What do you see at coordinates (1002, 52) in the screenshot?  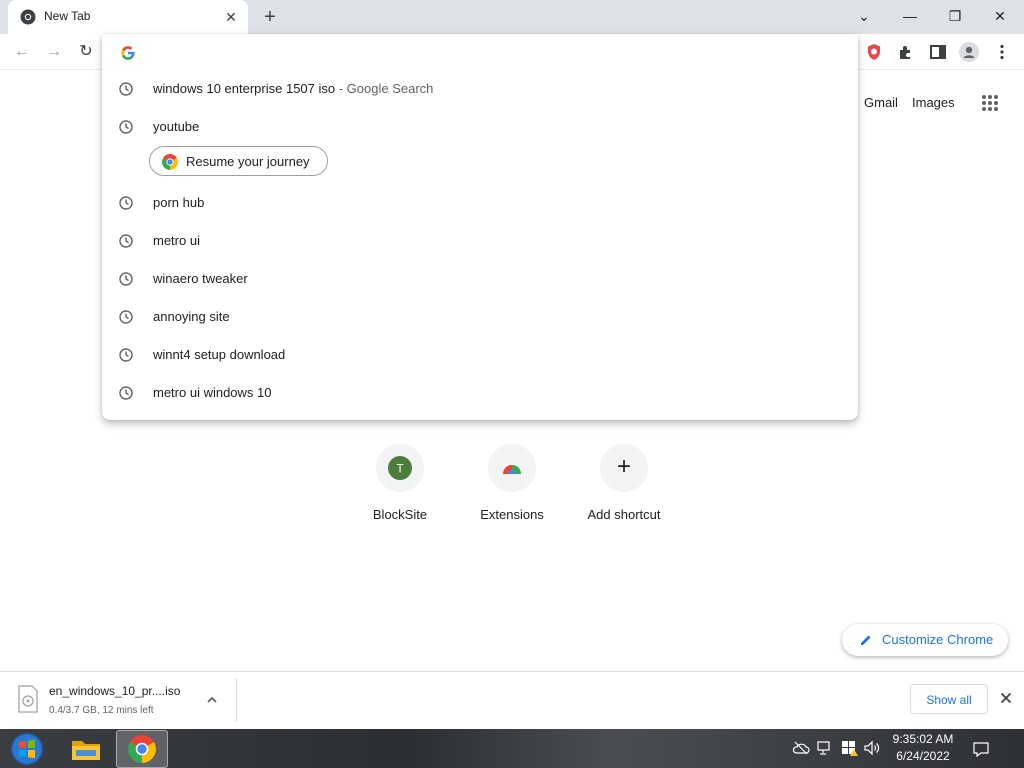 I see `more-menu-icon` at bounding box center [1002, 52].